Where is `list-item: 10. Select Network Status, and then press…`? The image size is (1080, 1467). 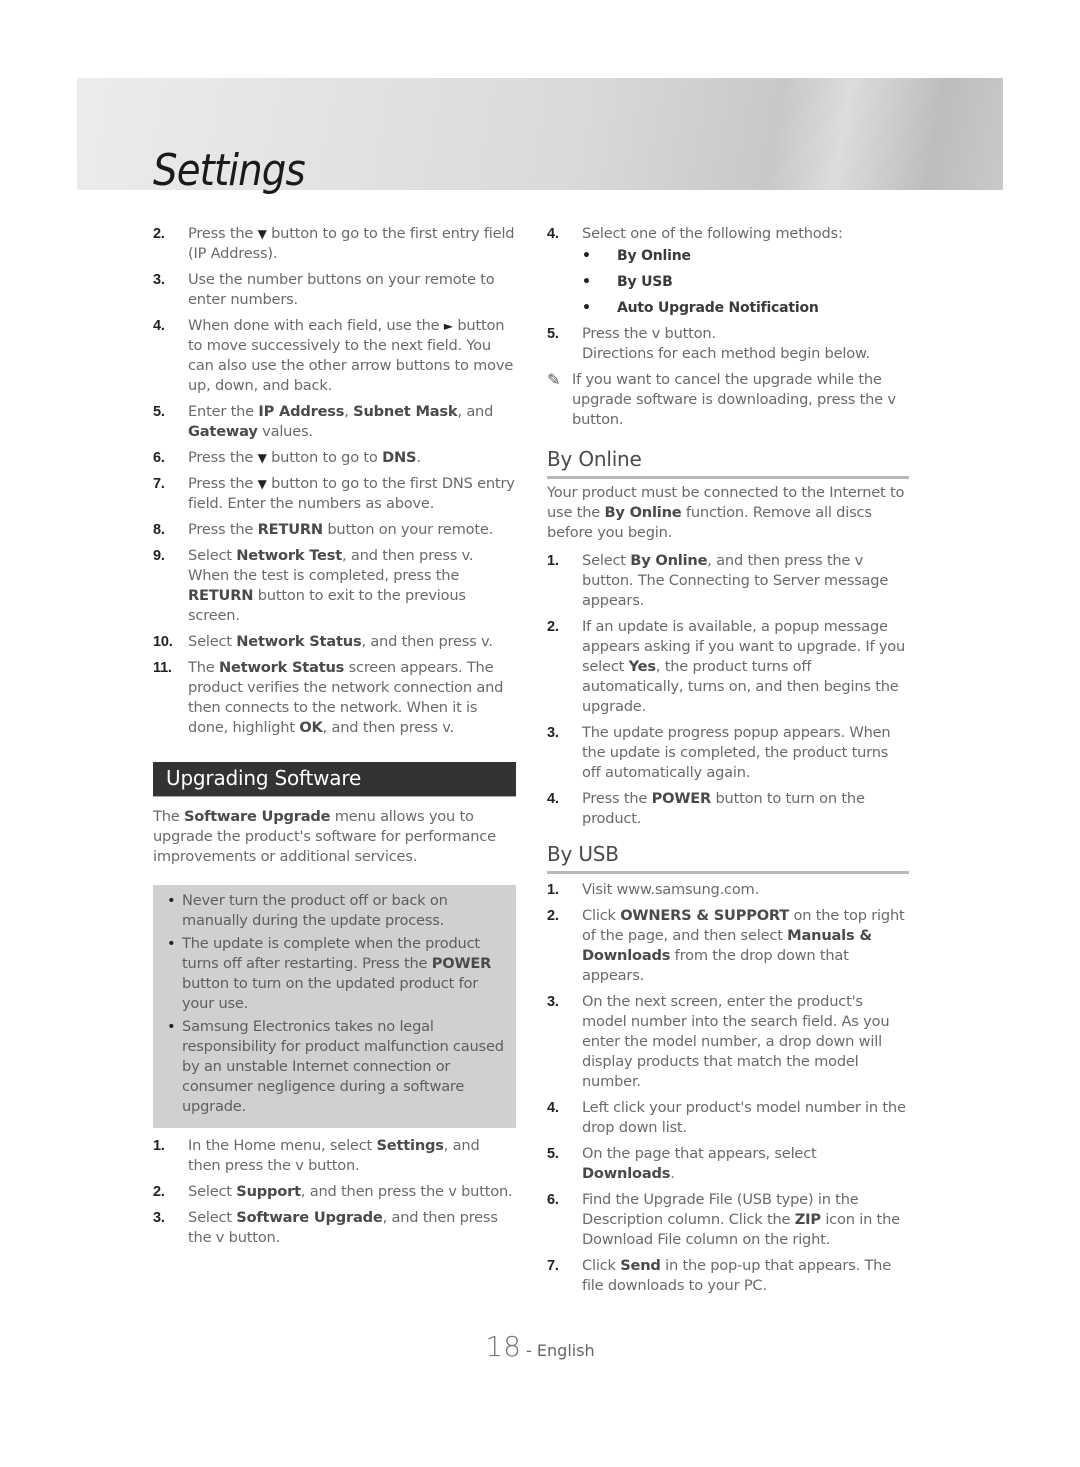
list-item: 10. Select Network Status, and then press… is located at coordinates (334, 642).